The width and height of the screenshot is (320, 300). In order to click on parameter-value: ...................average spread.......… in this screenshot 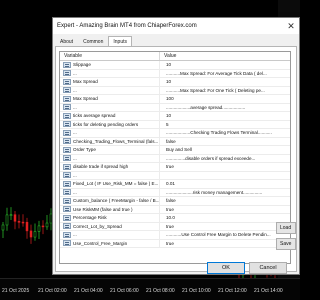, I will do `click(224, 107)`.